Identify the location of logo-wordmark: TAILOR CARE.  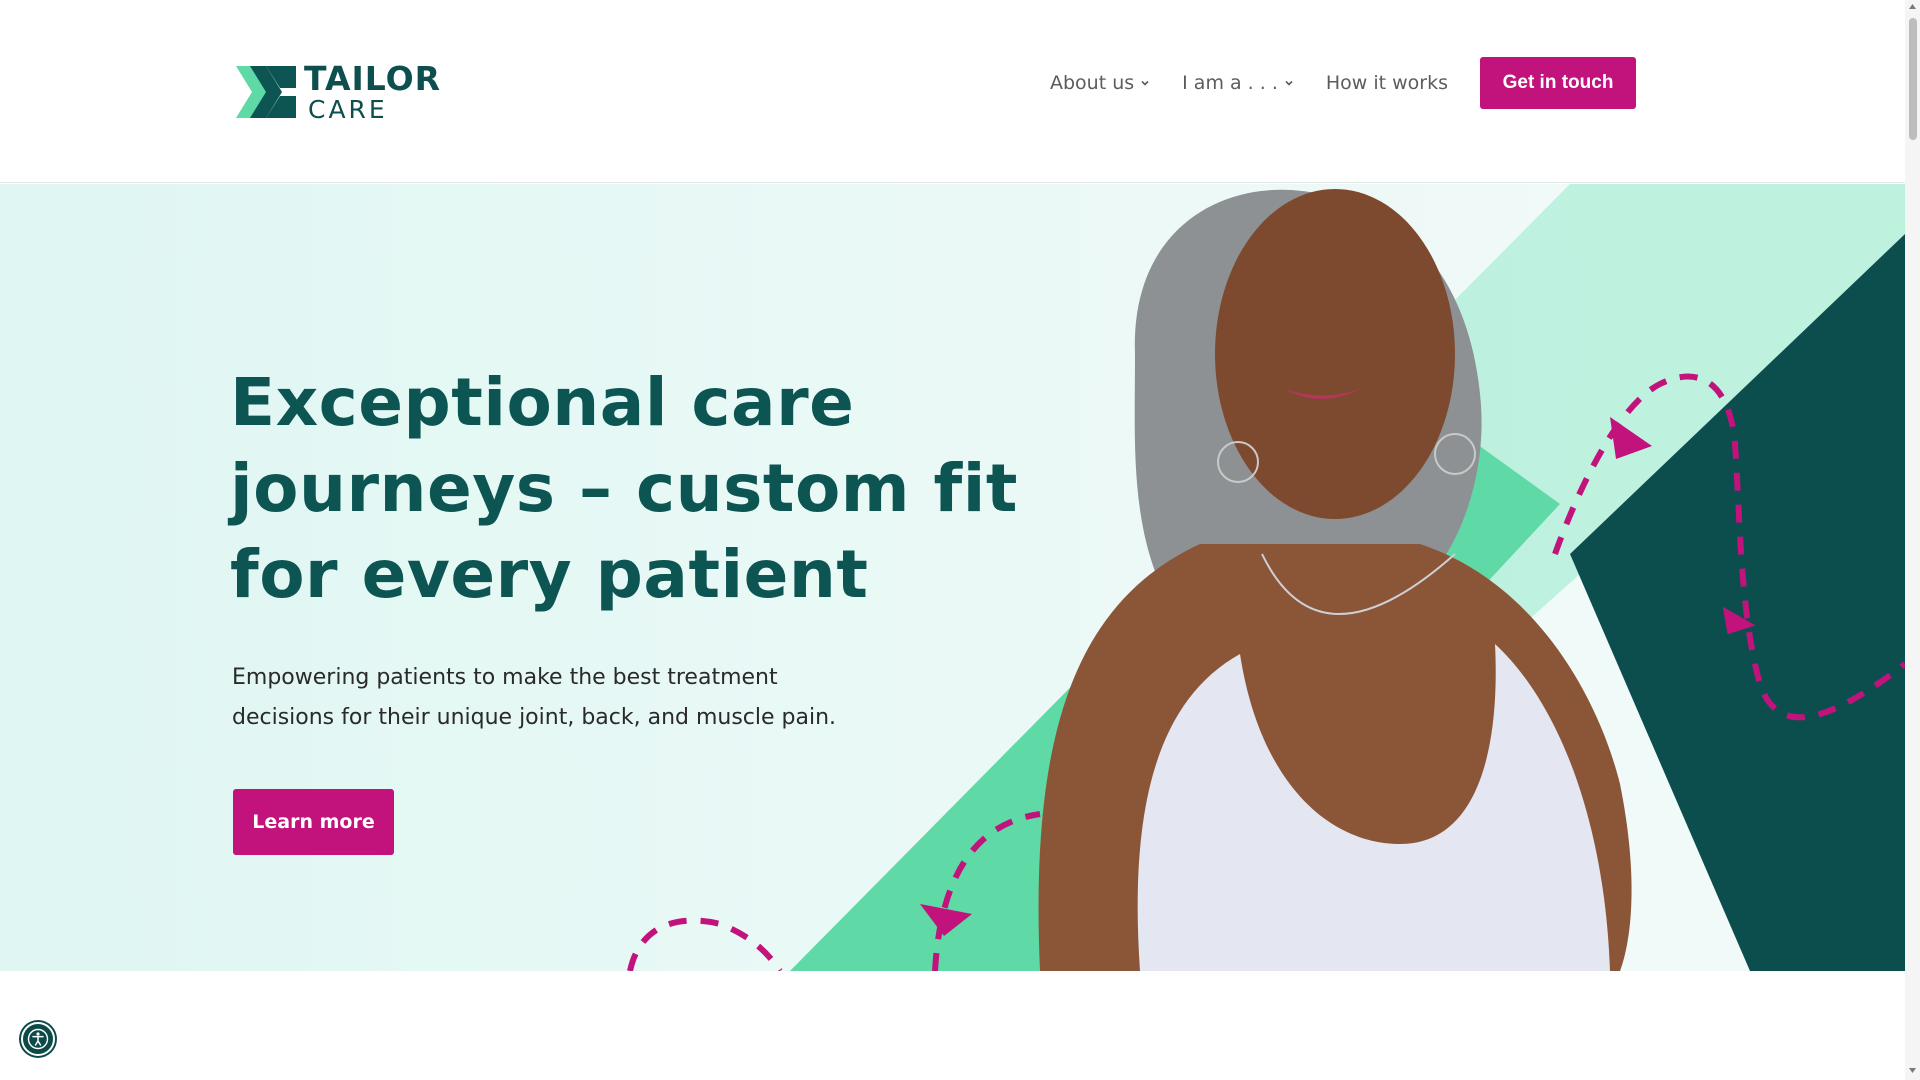
(372, 92).